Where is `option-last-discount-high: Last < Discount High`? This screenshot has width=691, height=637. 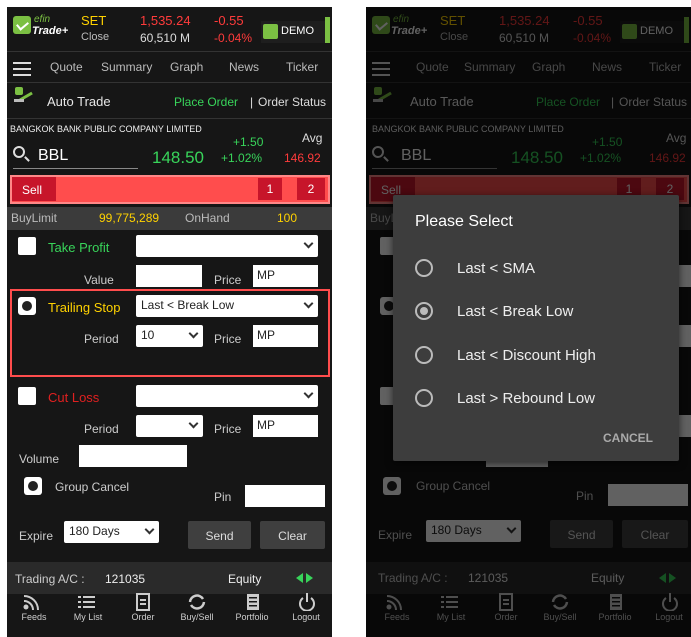
option-last-discount-high: Last < Discount High is located at coordinates (540, 356).